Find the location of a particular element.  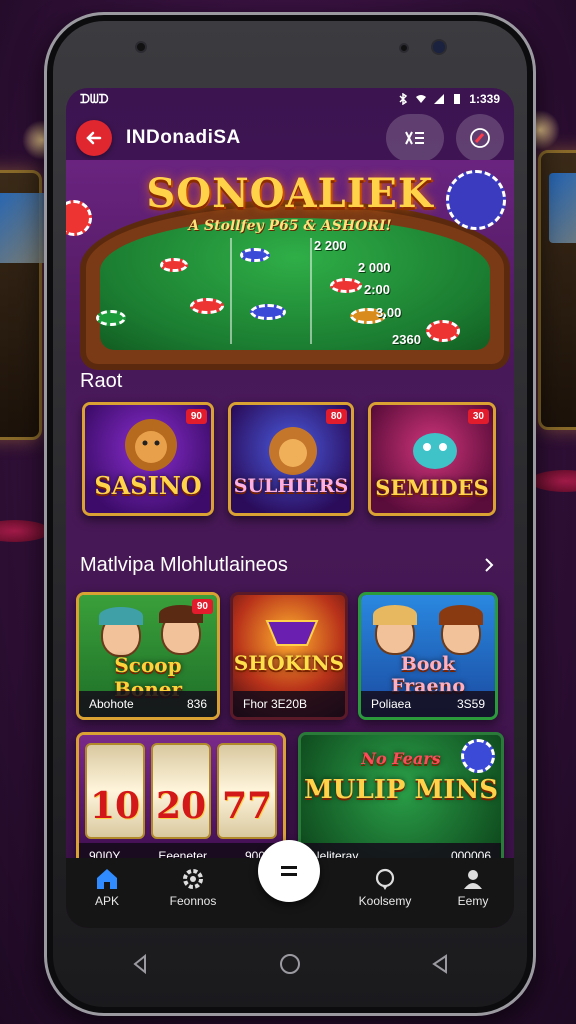

filter-button is located at coordinates (415, 138).